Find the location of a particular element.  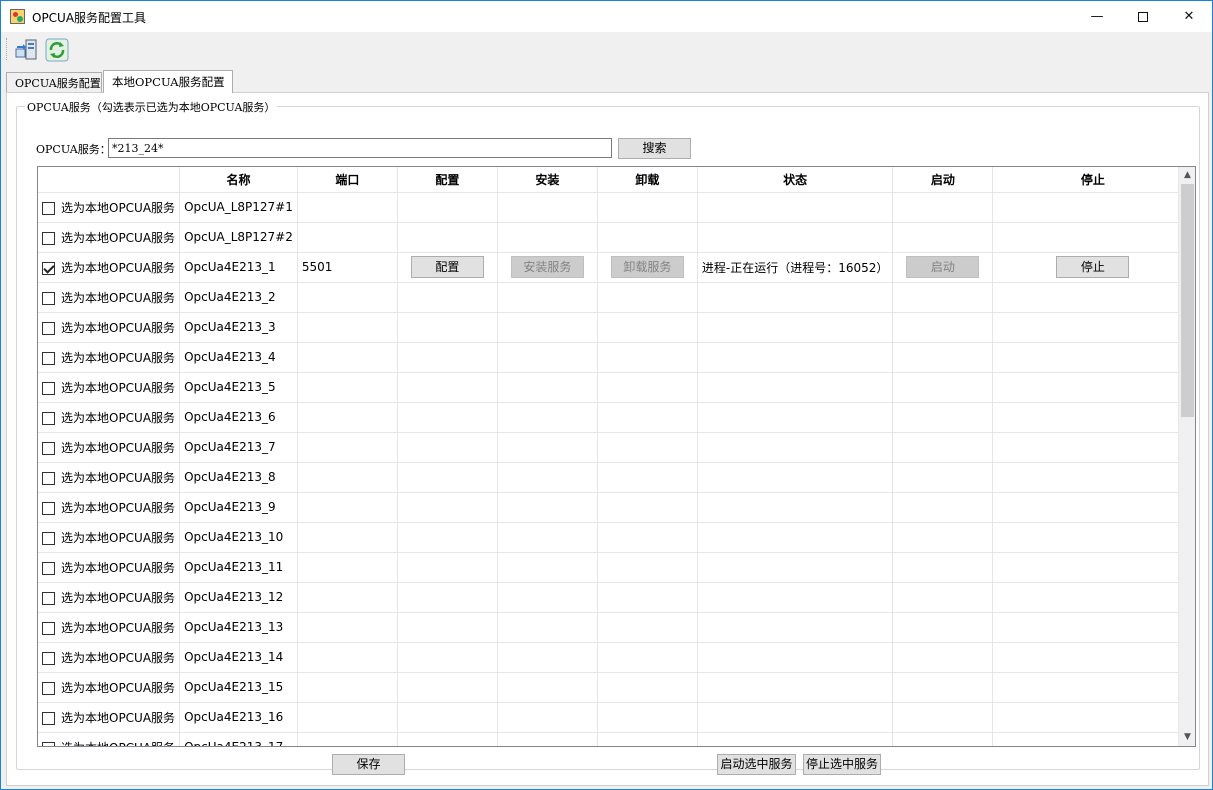

app-icon is located at coordinates (17, 16).